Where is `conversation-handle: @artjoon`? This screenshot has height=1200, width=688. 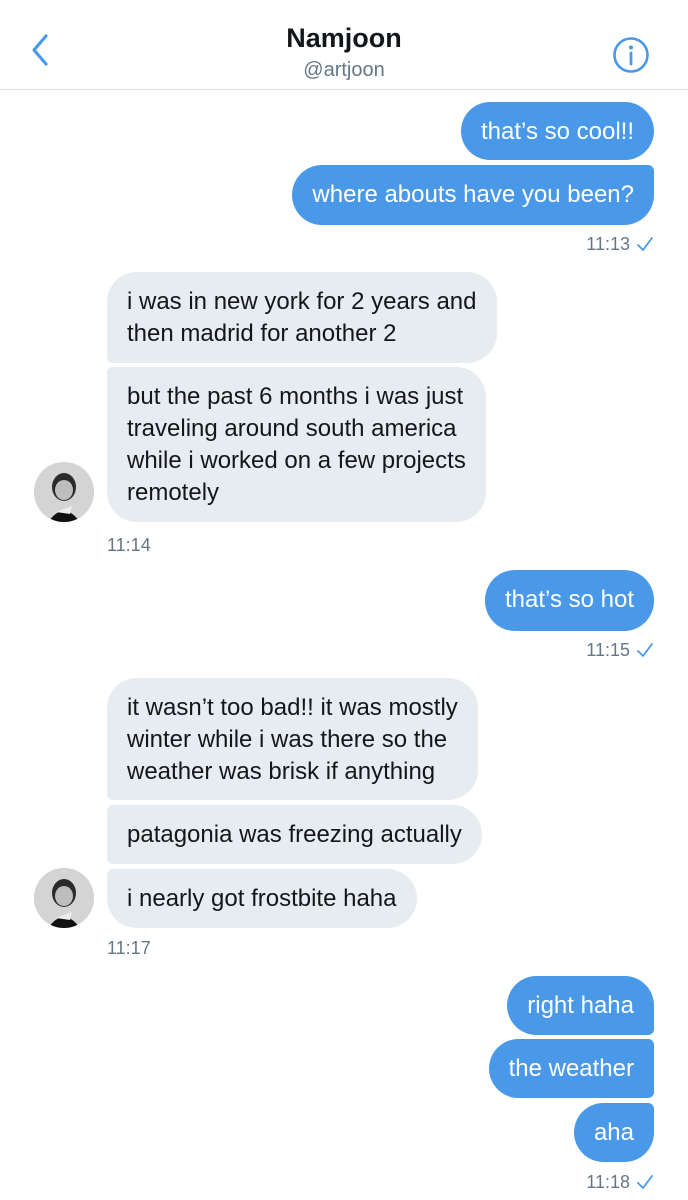
conversation-handle: @artjoon is located at coordinates (344, 70).